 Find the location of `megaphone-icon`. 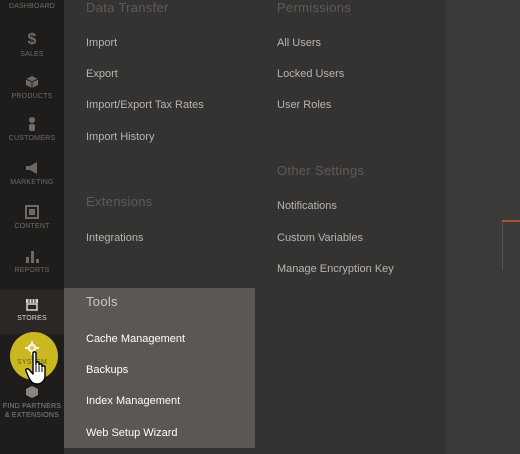

megaphone-icon is located at coordinates (31, 168).